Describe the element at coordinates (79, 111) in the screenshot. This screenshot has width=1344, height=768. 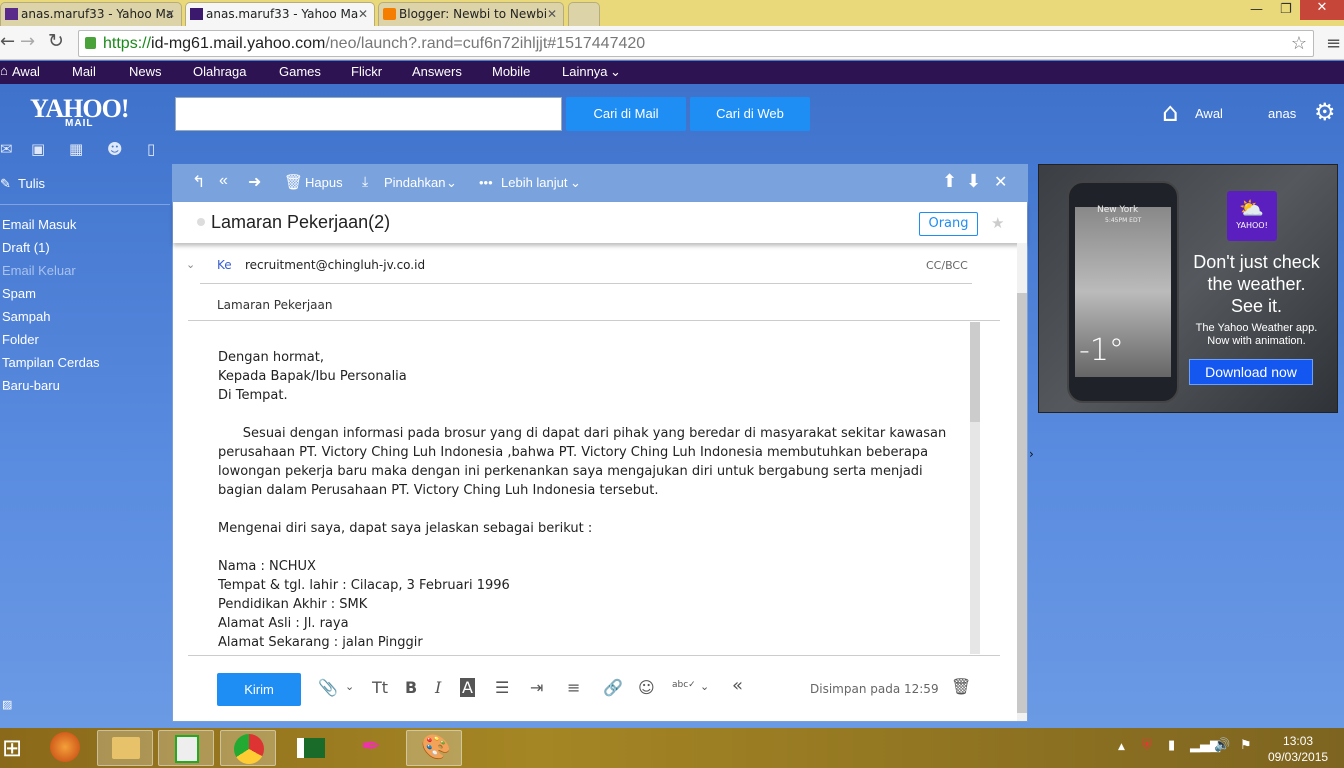
I see `yahoo-mail-logo: YAHOO! MAIL` at that location.